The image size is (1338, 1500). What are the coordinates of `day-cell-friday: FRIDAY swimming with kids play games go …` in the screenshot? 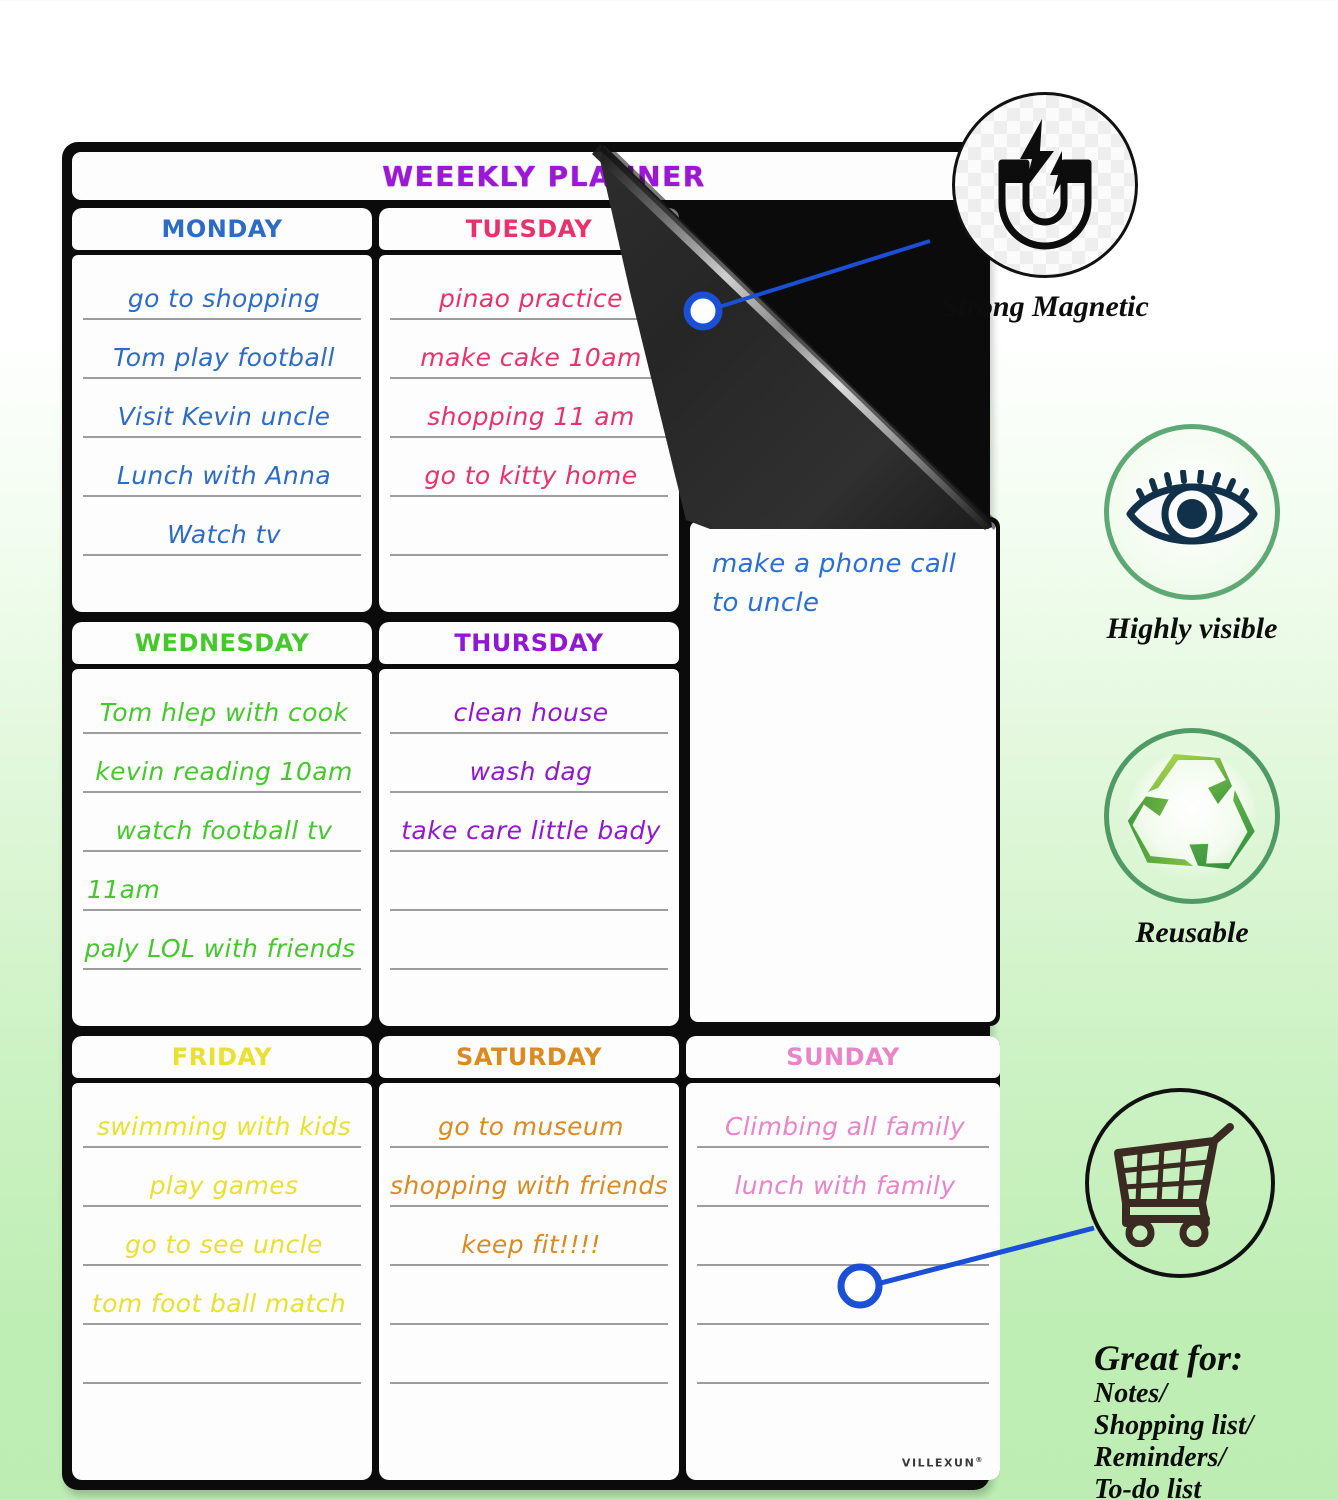 It's located at (222, 1258).